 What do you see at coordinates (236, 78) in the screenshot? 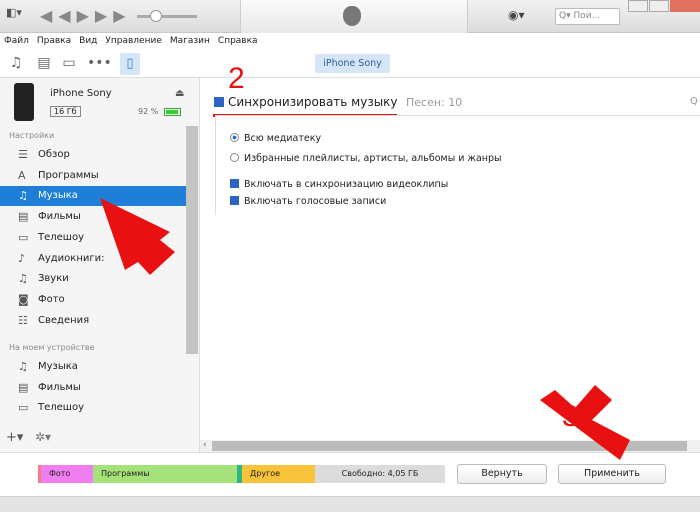
I see `annotation-number-2: 2` at bounding box center [236, 78].